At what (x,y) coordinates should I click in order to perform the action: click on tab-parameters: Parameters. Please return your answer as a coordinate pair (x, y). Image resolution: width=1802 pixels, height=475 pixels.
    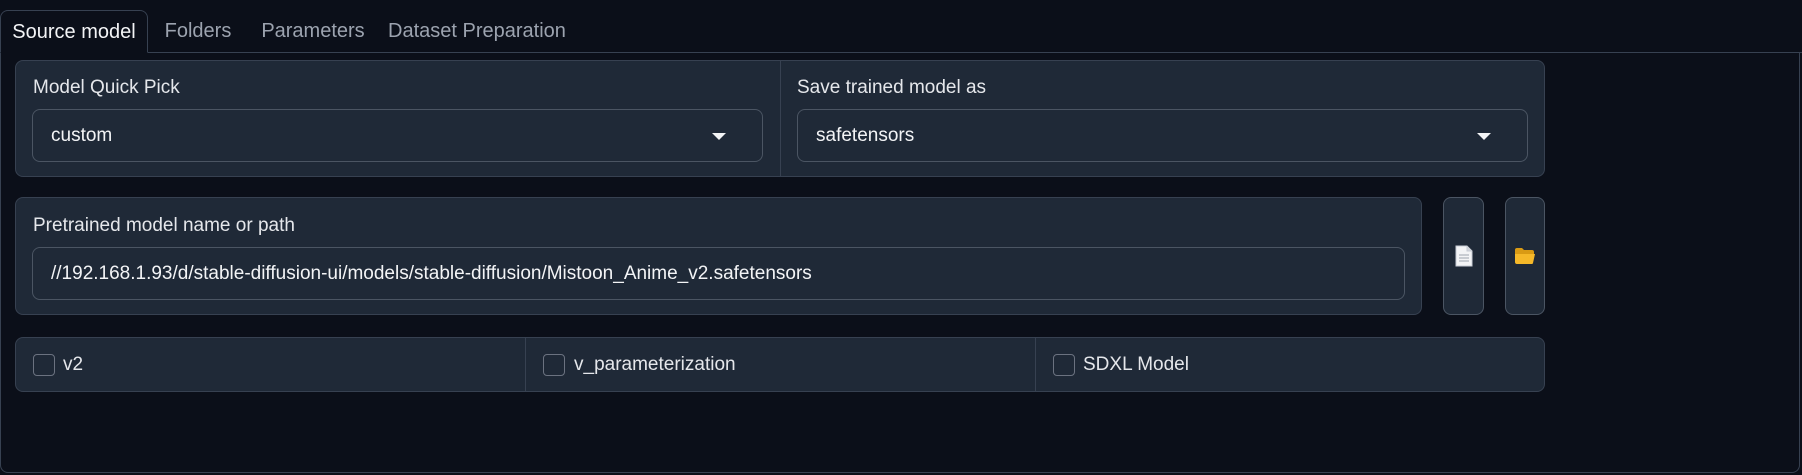
    Looking at the image, I should click on (313, 31).